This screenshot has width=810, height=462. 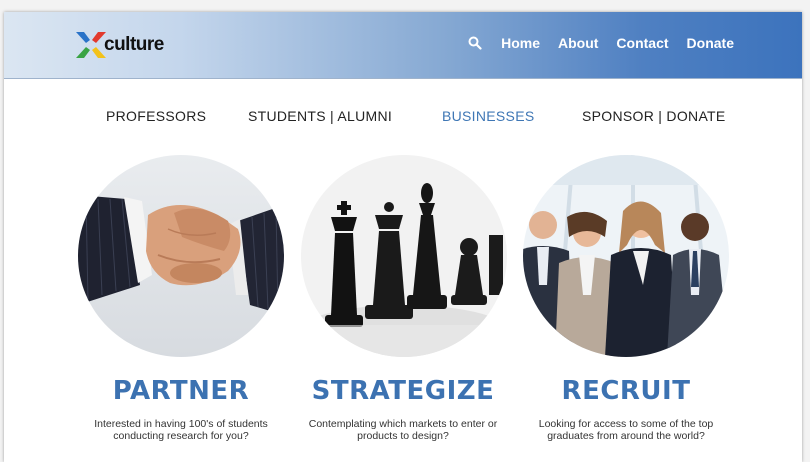 What do you see at coordinates (626, 256) in the screenshot?
I see `business-team-photo` at bounding box center [626, 256].